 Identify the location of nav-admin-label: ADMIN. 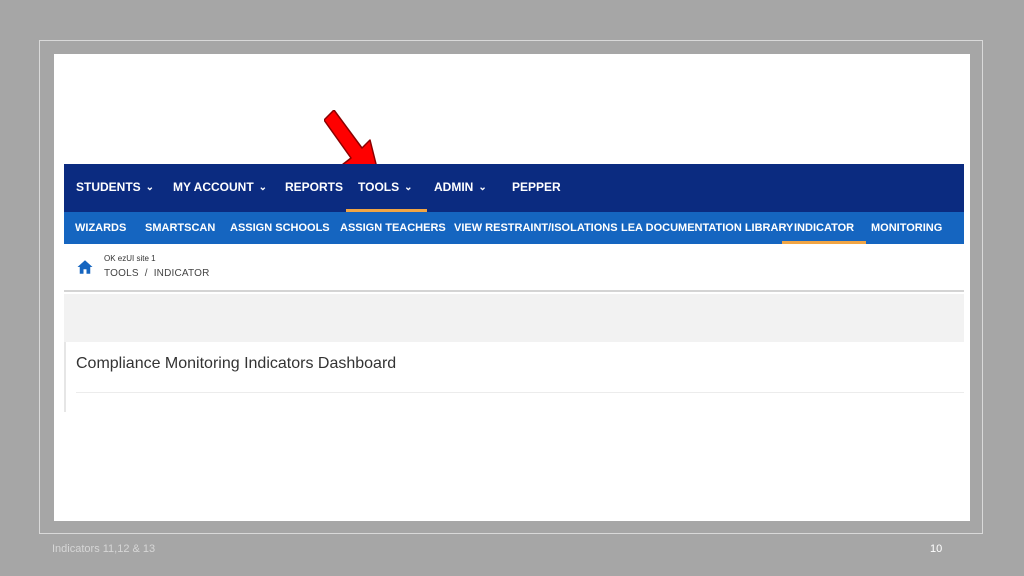
(454, 187).